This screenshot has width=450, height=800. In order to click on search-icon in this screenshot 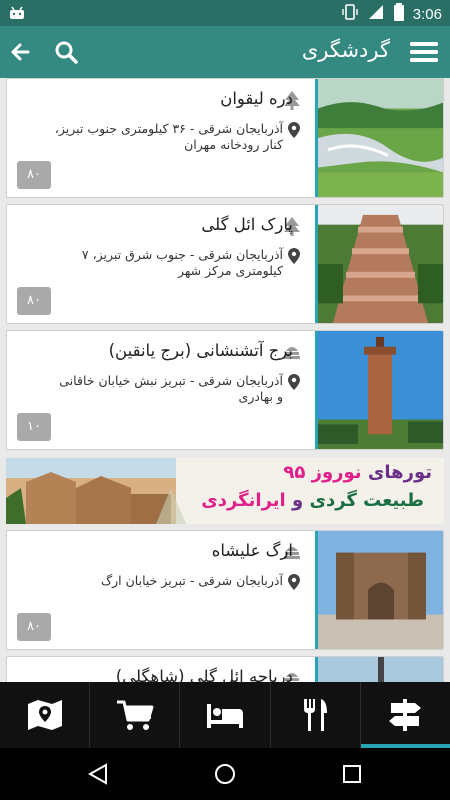, I will do `click(67, 52)`.